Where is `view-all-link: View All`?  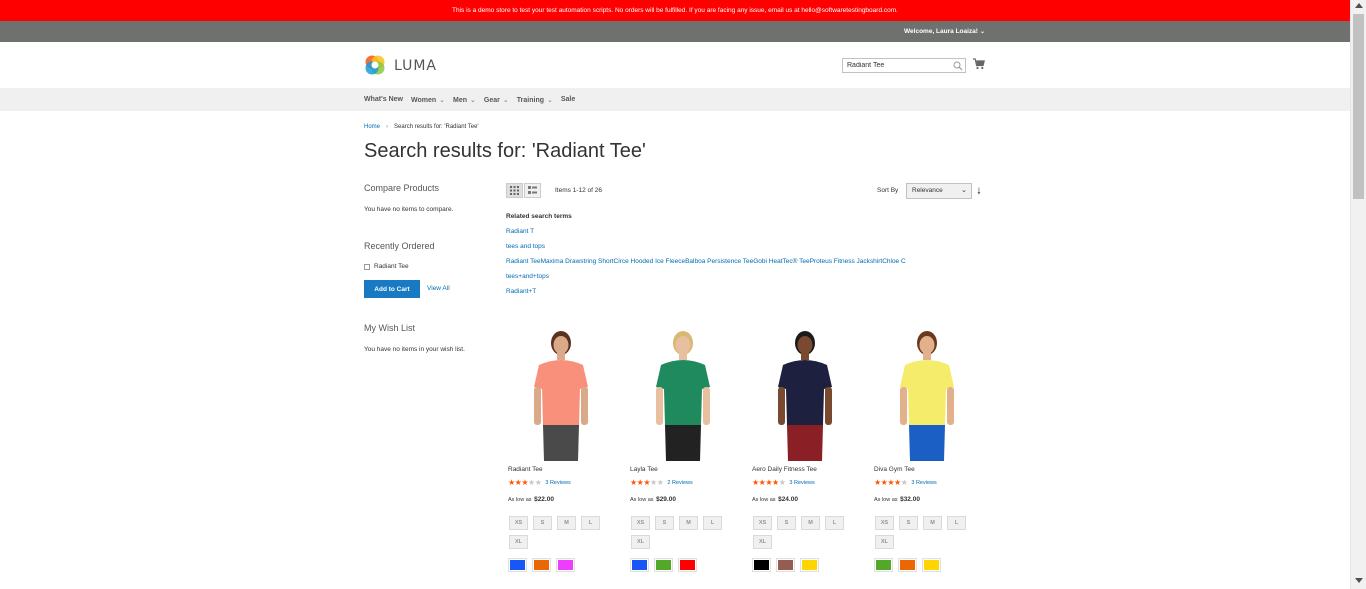
view-all-link: View All is located at coordinates (438, 288).